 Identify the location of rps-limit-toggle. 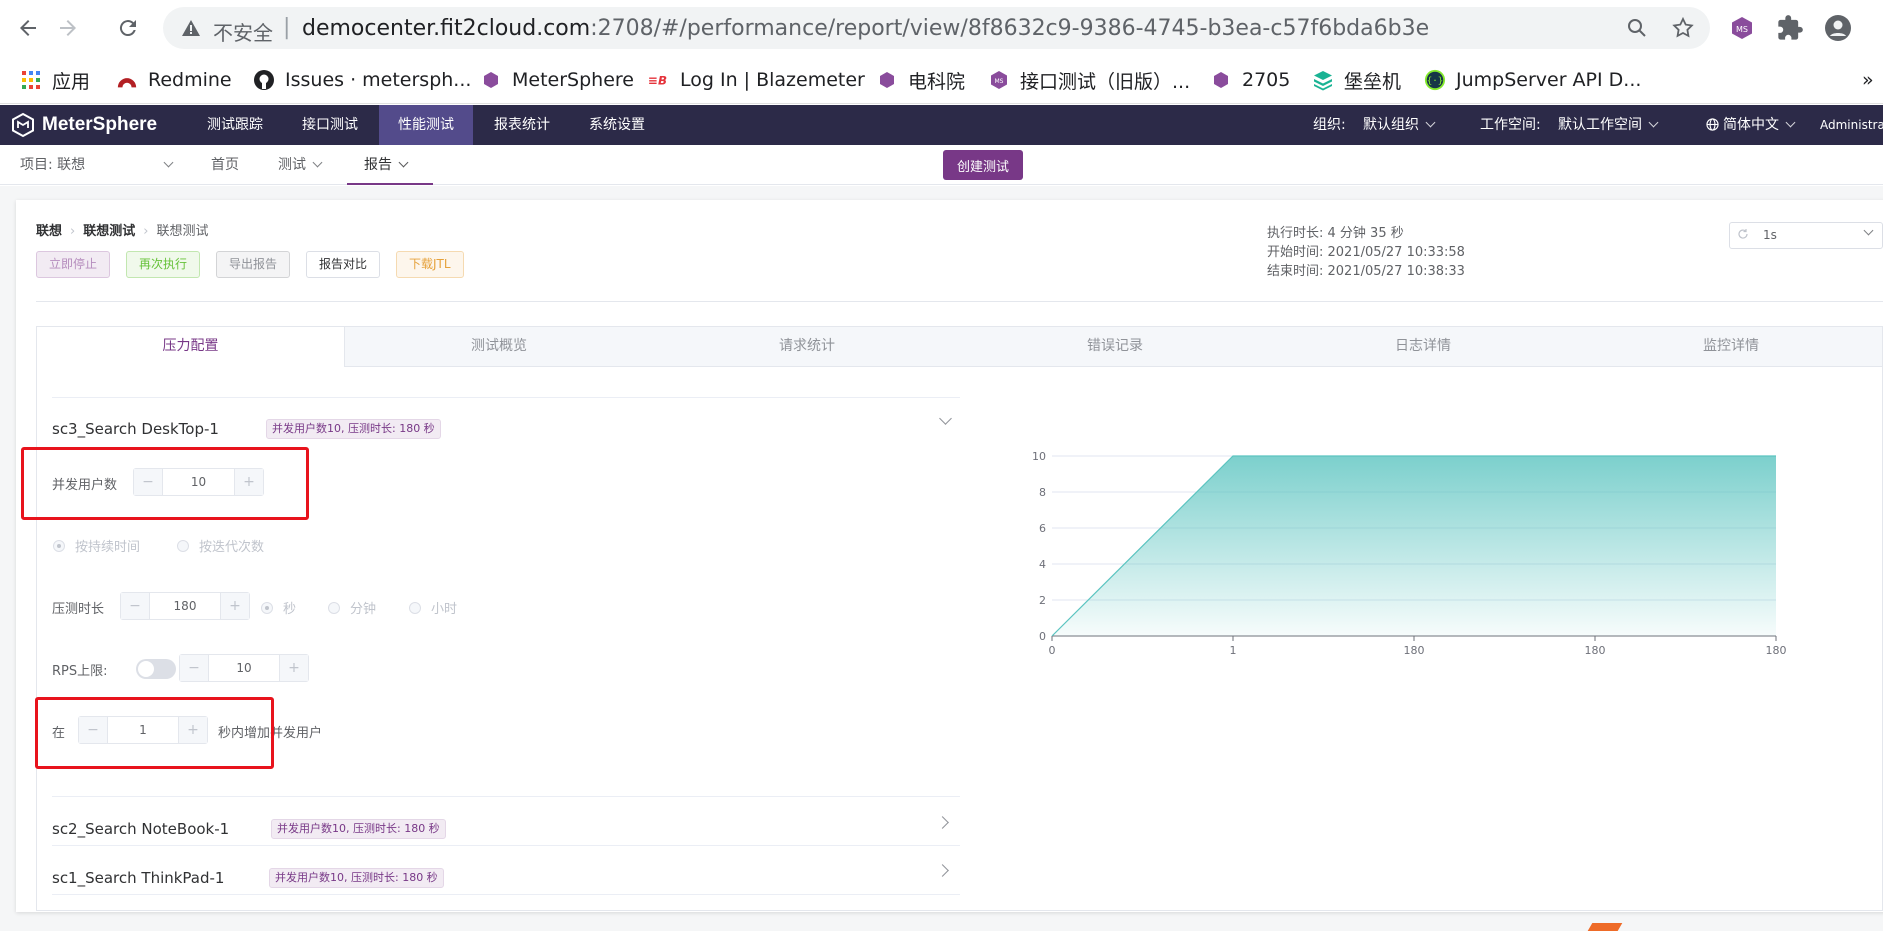
(156, 669).